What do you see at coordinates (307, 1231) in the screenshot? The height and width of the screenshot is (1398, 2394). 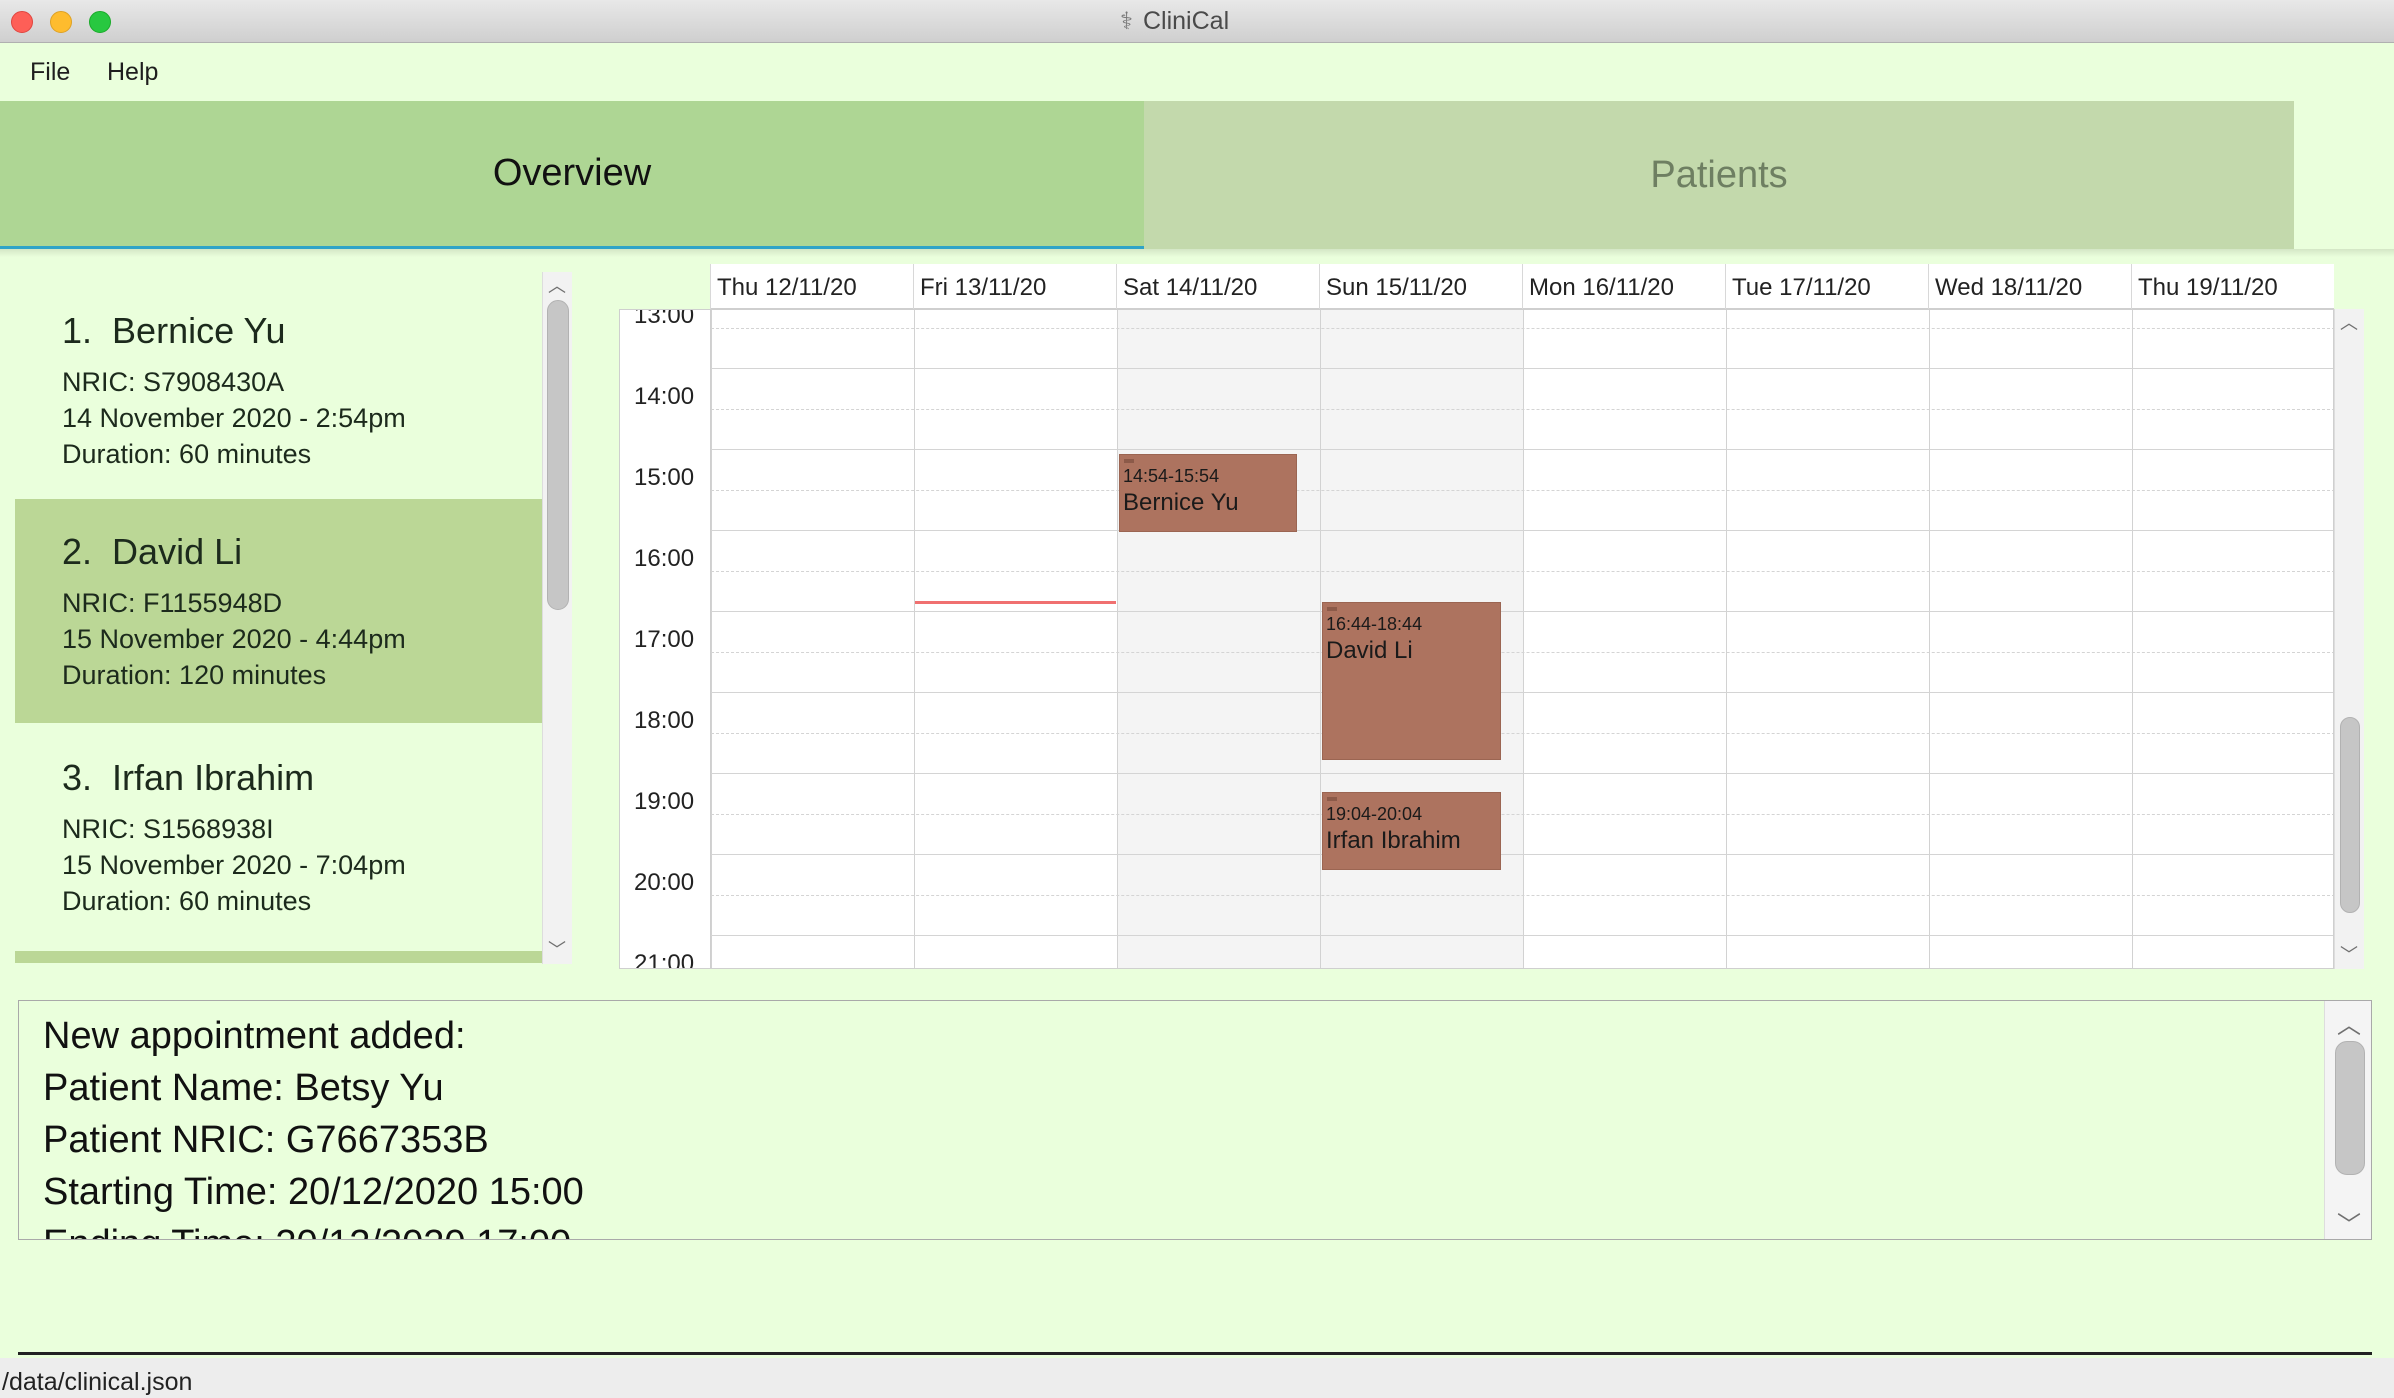 I see `result-line: Ending Time: 20/12/2020 17:00` at bounding box center [307, 1231].